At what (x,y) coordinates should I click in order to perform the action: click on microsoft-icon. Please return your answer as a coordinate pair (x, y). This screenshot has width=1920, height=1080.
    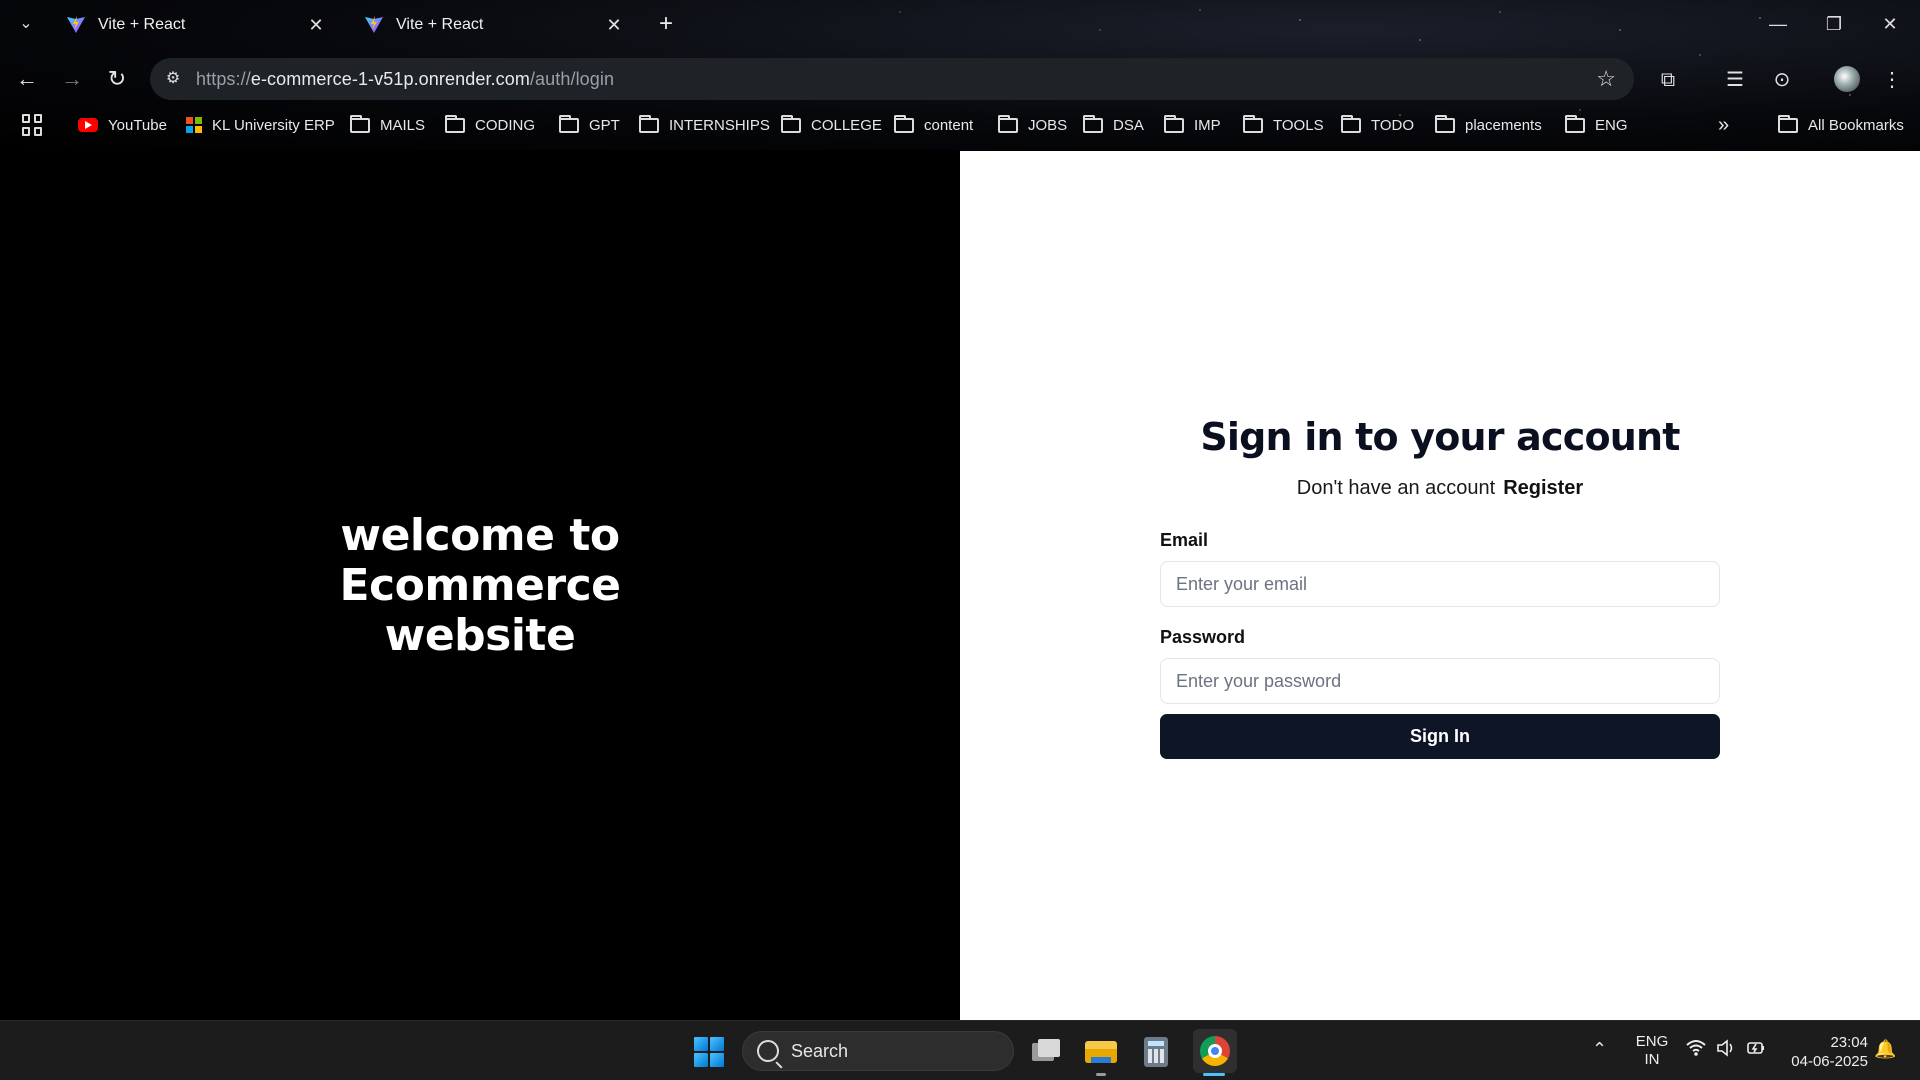
    Looking at the image, I should click on (194, 125).